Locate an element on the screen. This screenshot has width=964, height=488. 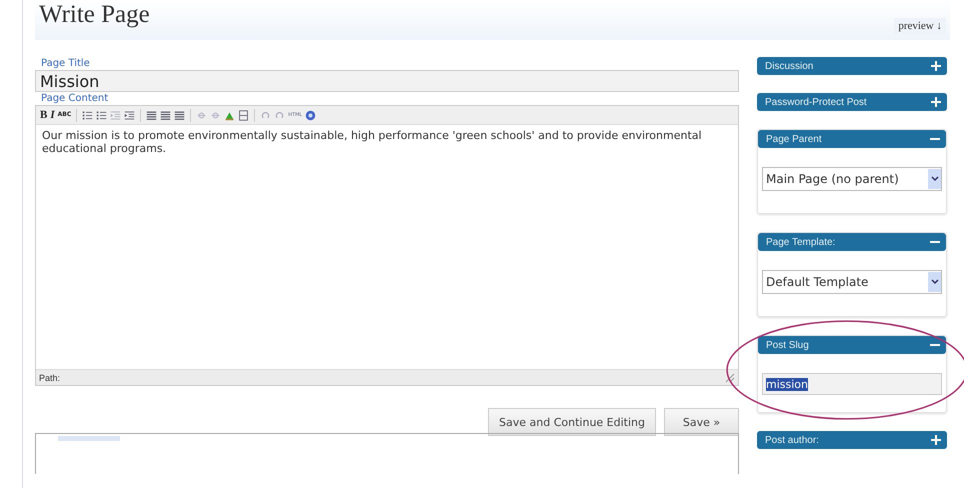
align-left-icon is located at coordinates (152, 115).